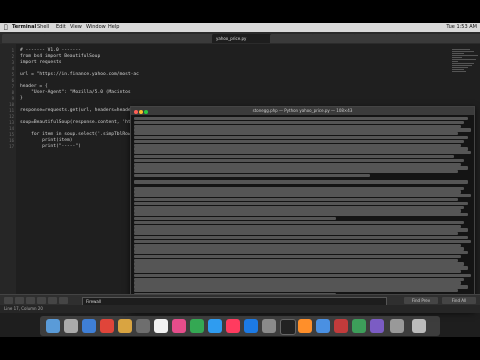 This screenshot has height=360, width=480. What do you see at coordinates (240, 309) in the screenshot?
I see `status-bar: Line 17, Column 20` at bounding box center [240, 309].